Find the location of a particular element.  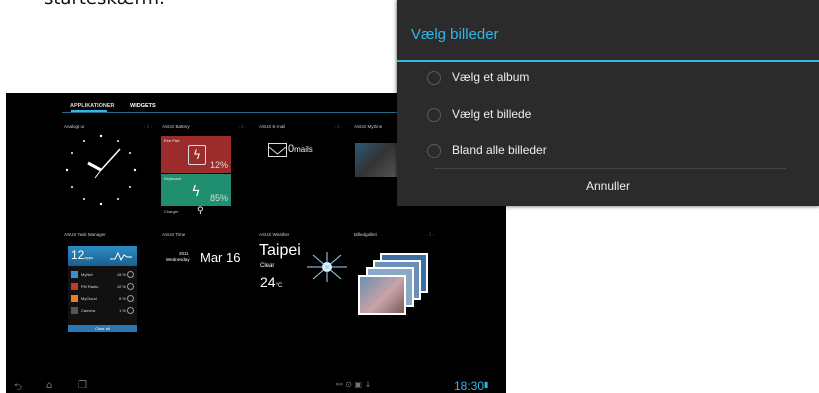

activity-graph-icon is located at coordinates (121, 256).